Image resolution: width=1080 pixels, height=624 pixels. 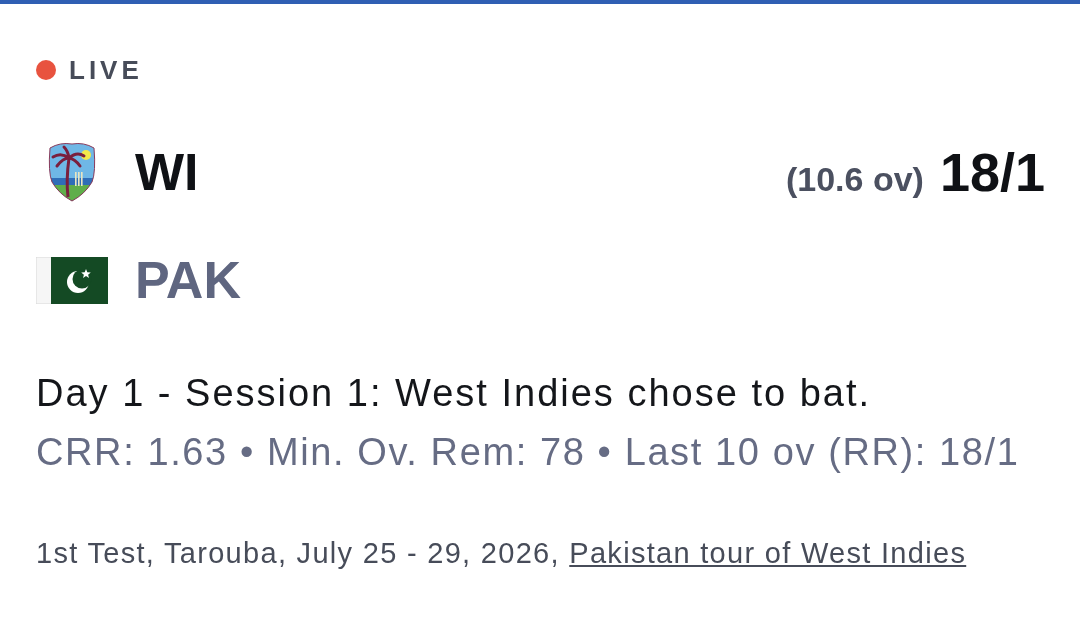 I want to click on palm-tree-shield-icon, so click(x=72, y=172).